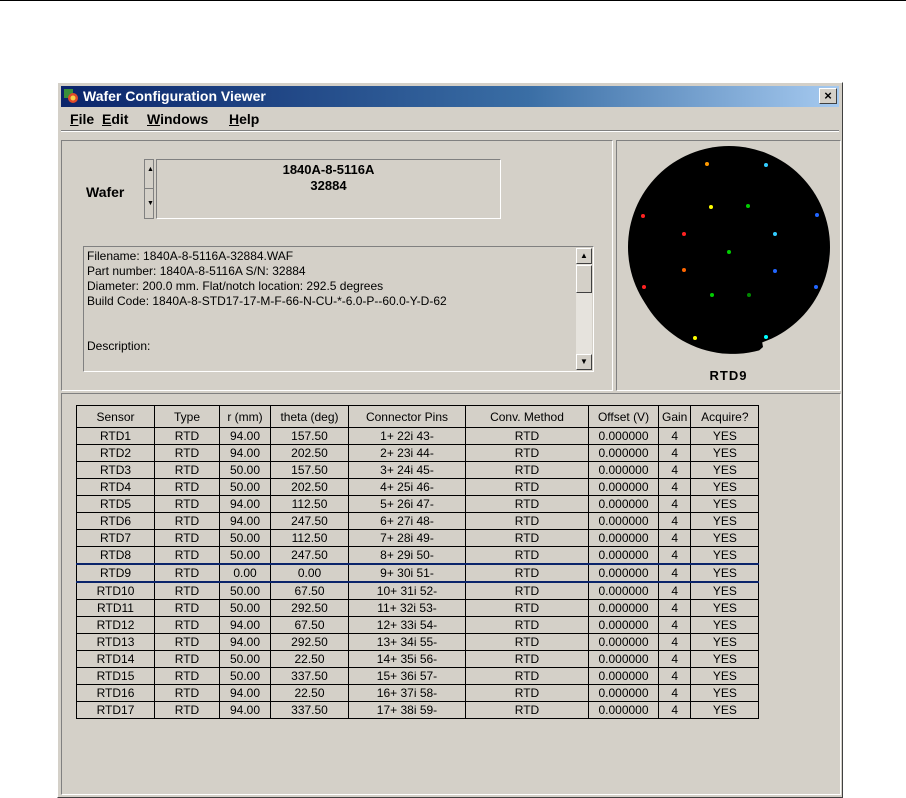  I want to click on scroll-thumb, so click(584, 279).